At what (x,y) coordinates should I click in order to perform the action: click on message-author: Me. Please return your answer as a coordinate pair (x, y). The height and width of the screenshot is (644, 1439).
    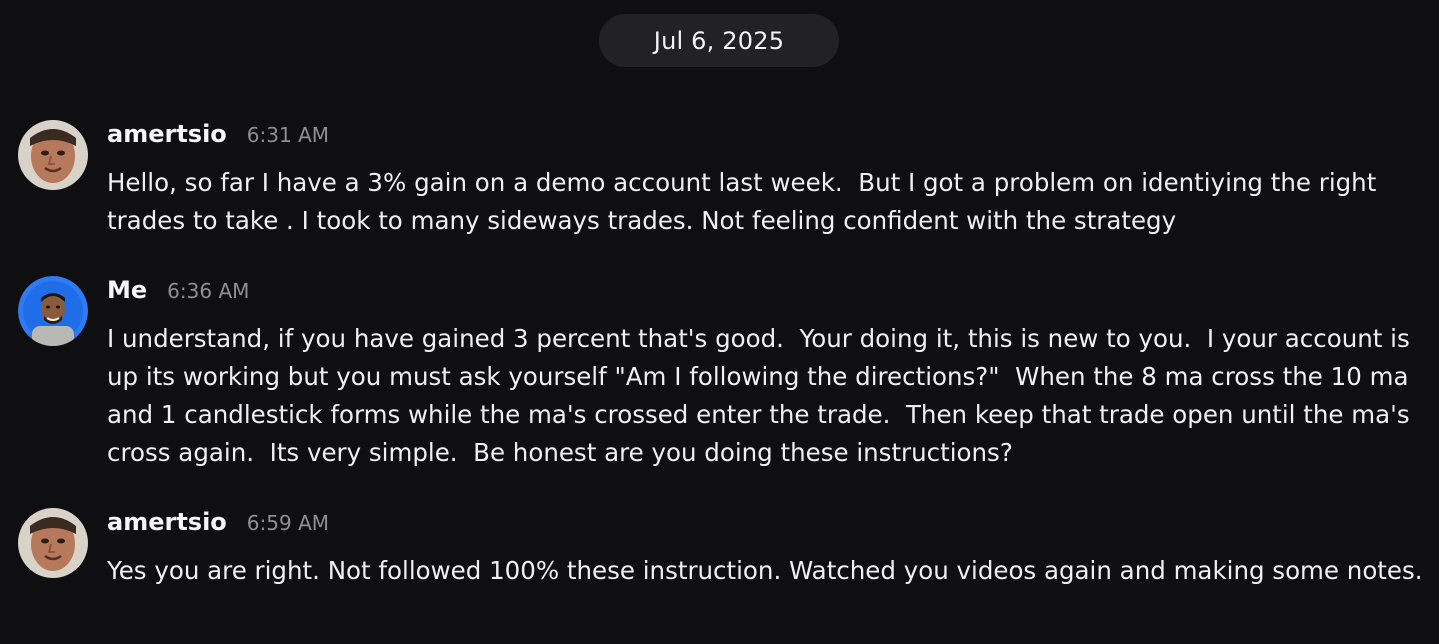
    Looking at the image, I should click on (127, 290).